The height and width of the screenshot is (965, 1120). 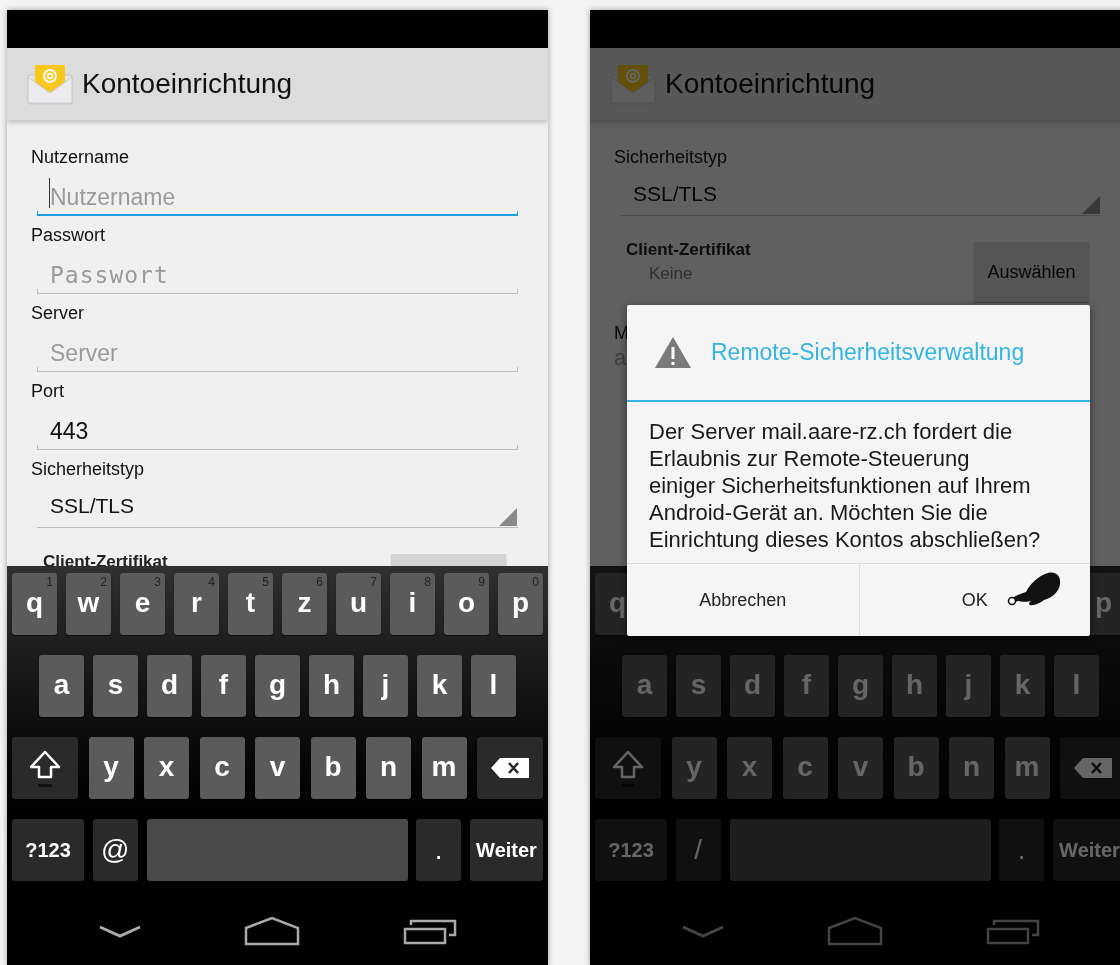 I want to click on keyboard-key: c, so click(x=222, y=768).